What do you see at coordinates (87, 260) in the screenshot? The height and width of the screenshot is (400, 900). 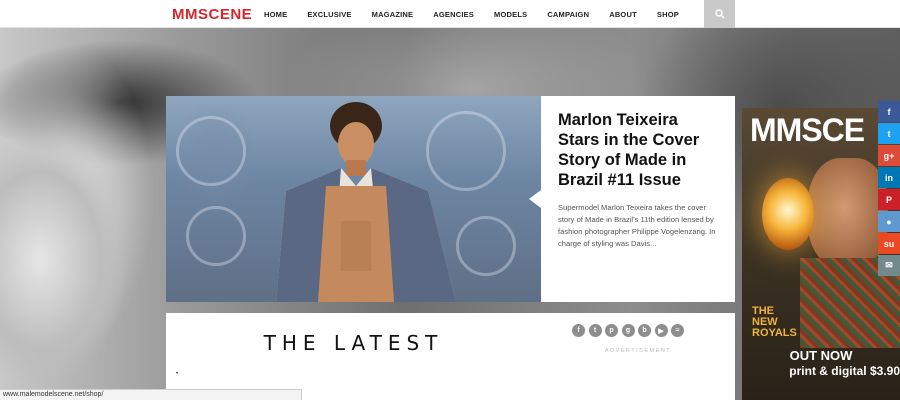 I see `background-model-face` at bounding box center [87, 260].